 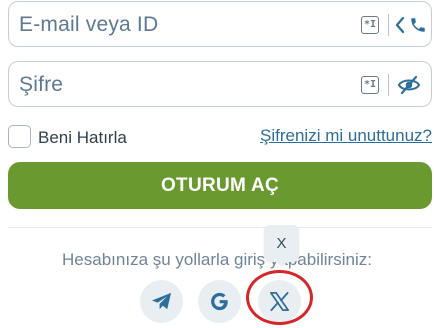 What do you see at coordinates (19, 136) in the screenshot?
I see `remember-checkbox` at bounding box center [19, 136].